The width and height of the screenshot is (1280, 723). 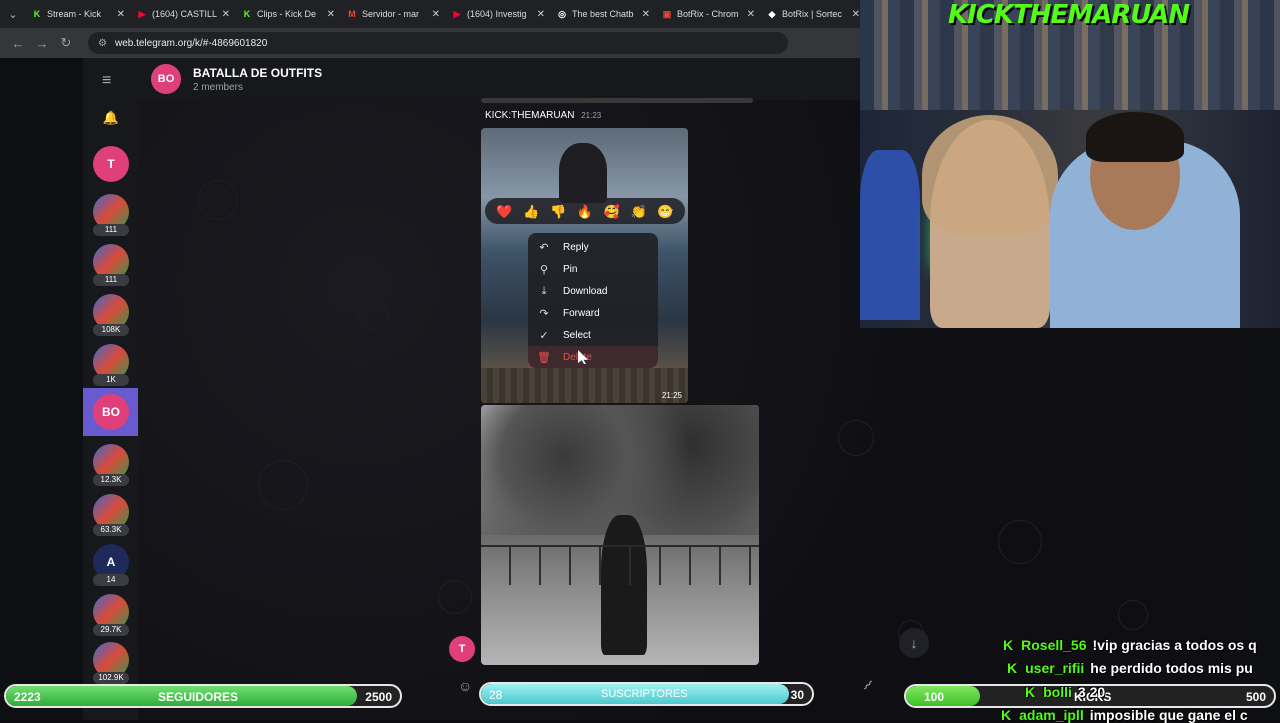 I want to click on url-text: web.telegram.org/k/#-4869601820, so click(x=191, y=43).